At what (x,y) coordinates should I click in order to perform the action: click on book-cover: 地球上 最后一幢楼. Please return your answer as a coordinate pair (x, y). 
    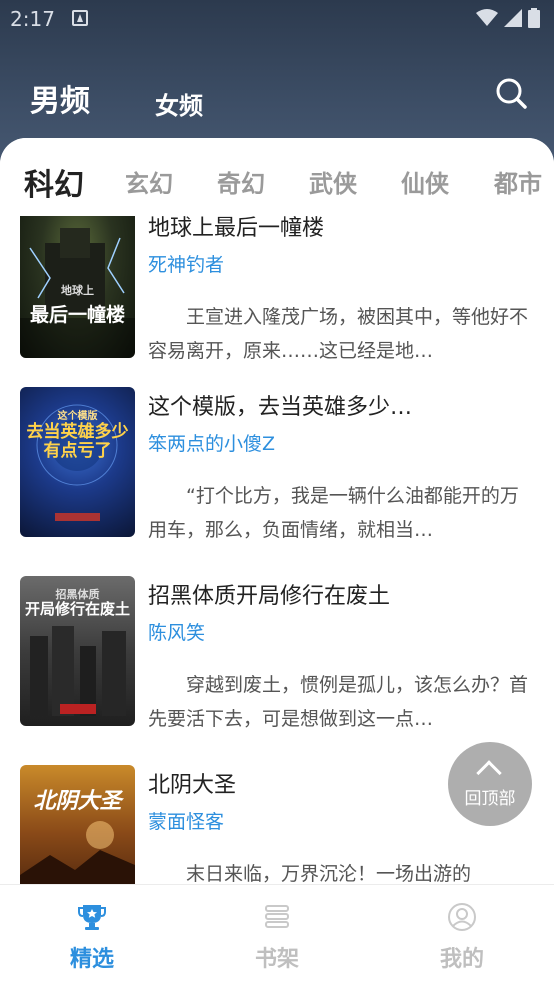
    Looking at the image, I should click on (77, 283).